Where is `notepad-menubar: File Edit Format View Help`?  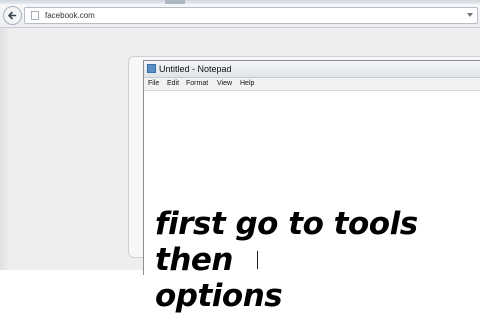 notepad-menubar: File Edit Format View Help is located at coordinates (312, 84).